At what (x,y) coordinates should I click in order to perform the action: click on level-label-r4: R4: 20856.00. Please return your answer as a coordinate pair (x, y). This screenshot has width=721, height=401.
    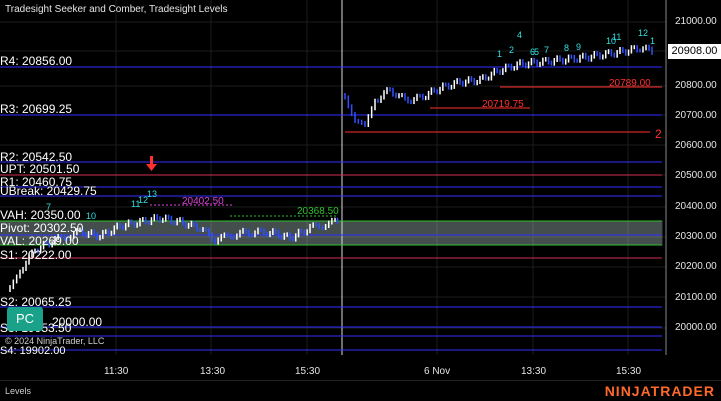
    Looking at the image, I should click on (36, 61).